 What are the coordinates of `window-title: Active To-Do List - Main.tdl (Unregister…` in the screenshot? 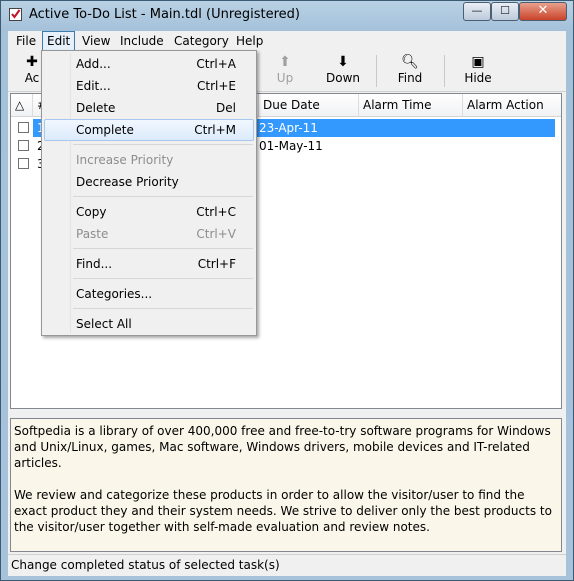 It's located at (164, 14).